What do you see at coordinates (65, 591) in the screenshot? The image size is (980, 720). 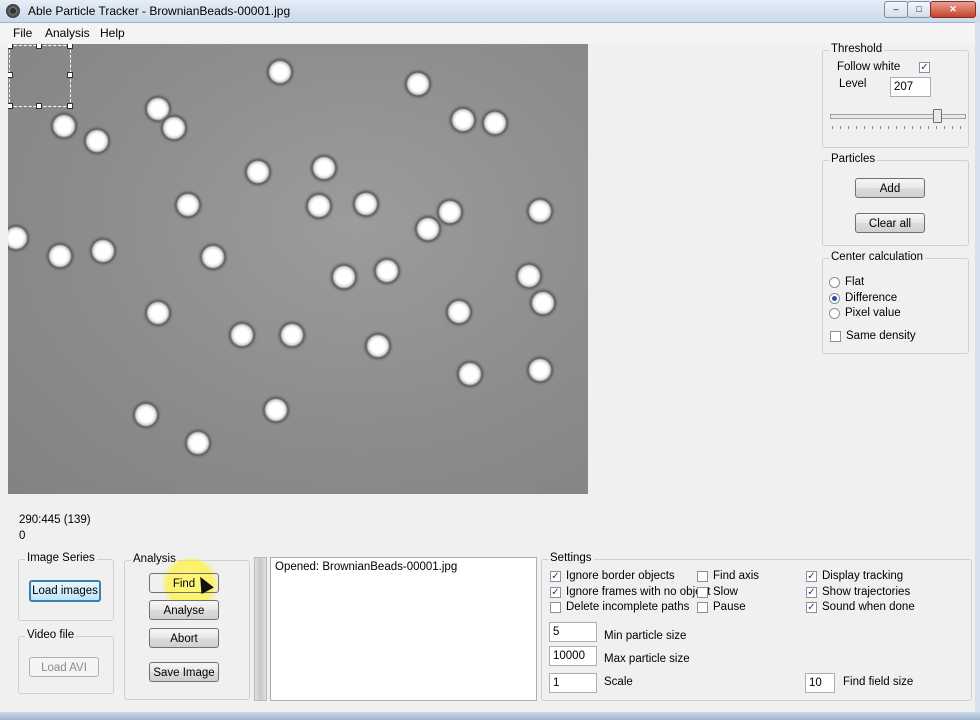 I see `load-images-button: Load images` at bounding box center [65, 591].